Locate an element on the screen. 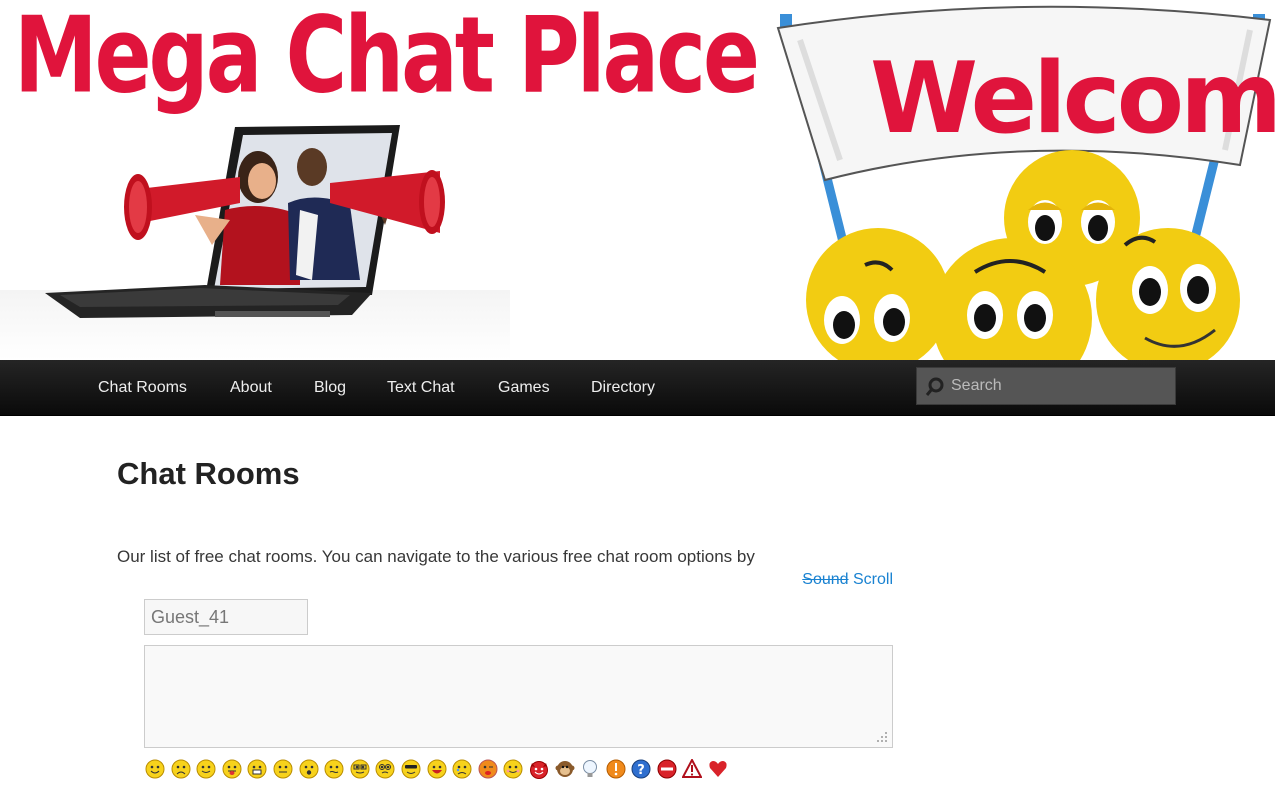 The height and width of the screenshot is (800, 1280). sound-toggle: Sound is located at coordinates (825, 579).